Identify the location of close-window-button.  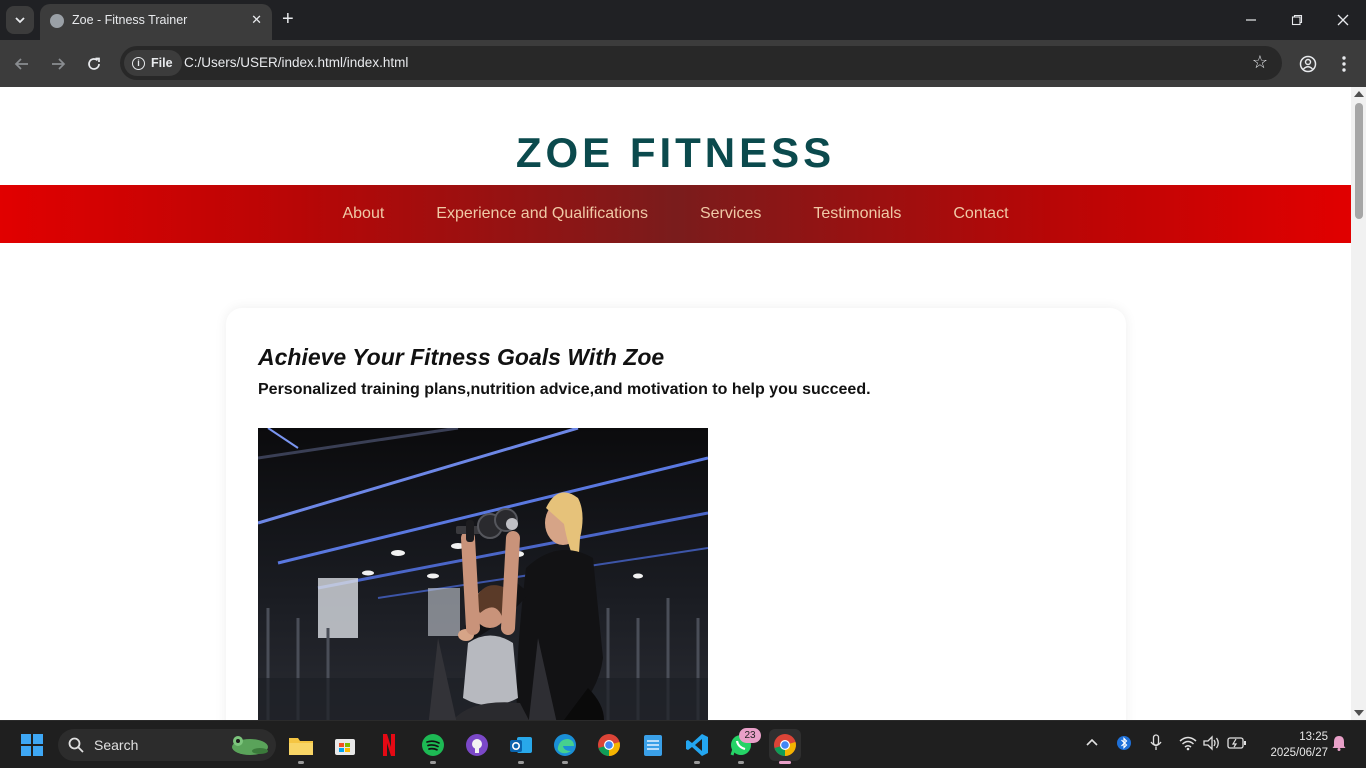
(1343, 20).